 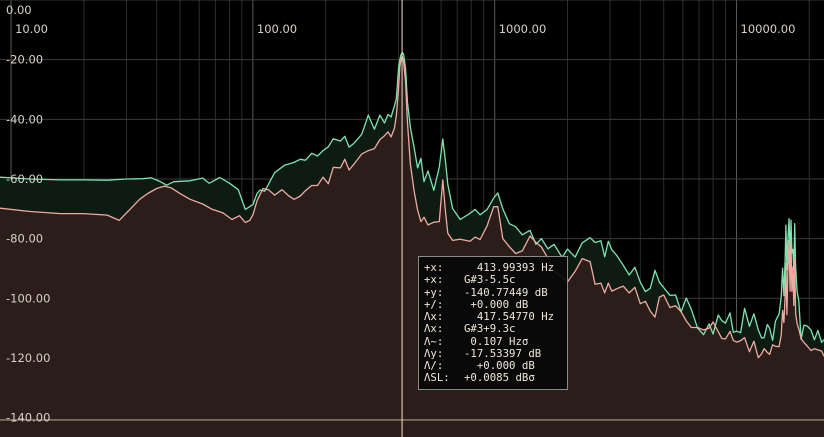 What do you see at coordinates (434, 292) in the screenshot?
I see `readout-label: +y:` at bounding box center [434, 292].